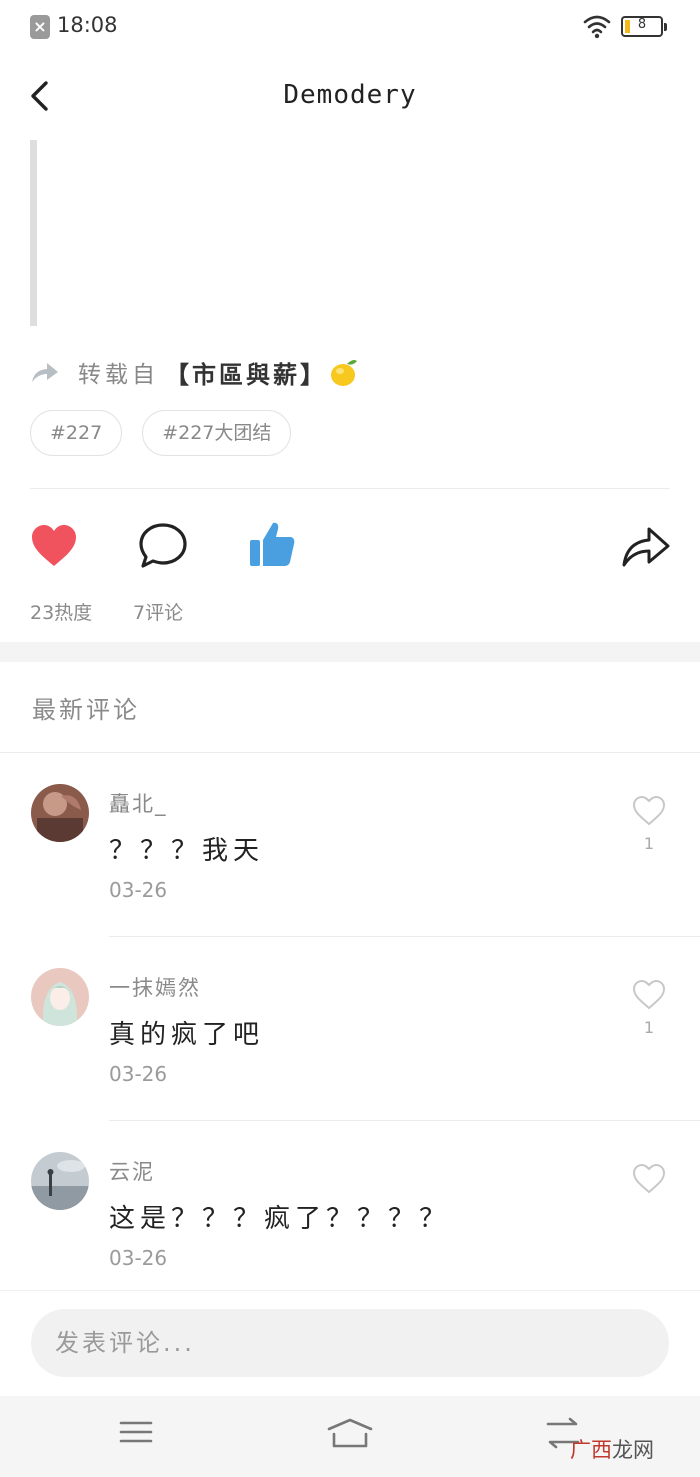 The height and width of the screenshot is (1477, 700). Describe the element at coordinates (76, 433) in the screenshot. I see `tag-chip: #227` at that location.